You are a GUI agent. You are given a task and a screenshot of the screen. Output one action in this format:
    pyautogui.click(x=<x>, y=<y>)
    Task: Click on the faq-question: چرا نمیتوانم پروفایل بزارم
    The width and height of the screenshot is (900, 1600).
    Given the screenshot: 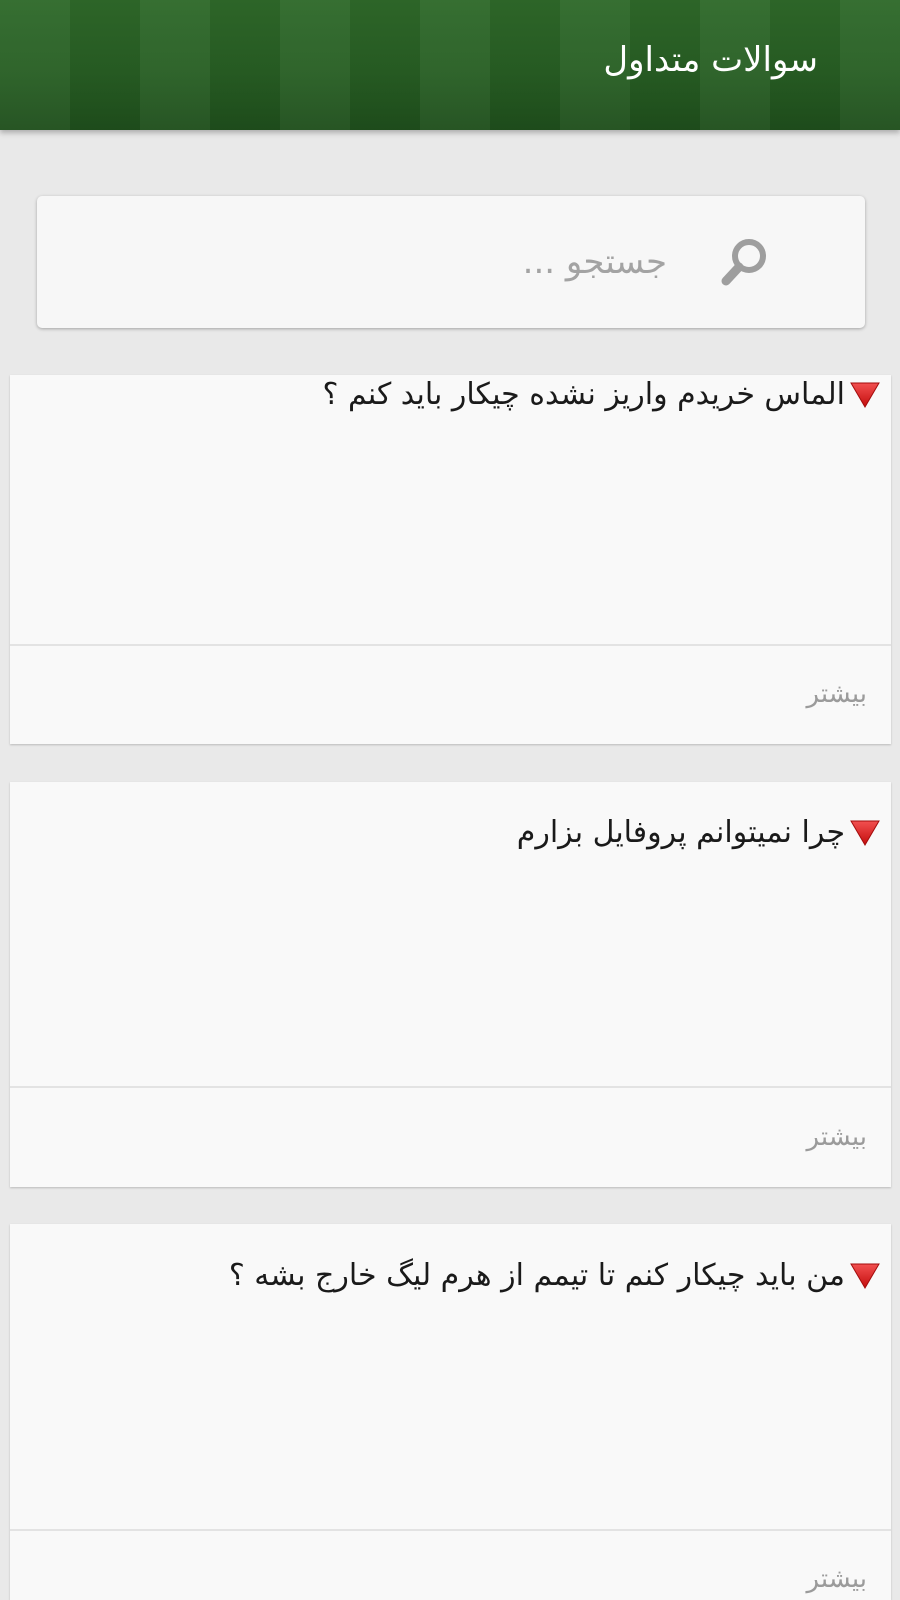 What is the action you would take?
    pyautogui.click(x=699, y=832)
    